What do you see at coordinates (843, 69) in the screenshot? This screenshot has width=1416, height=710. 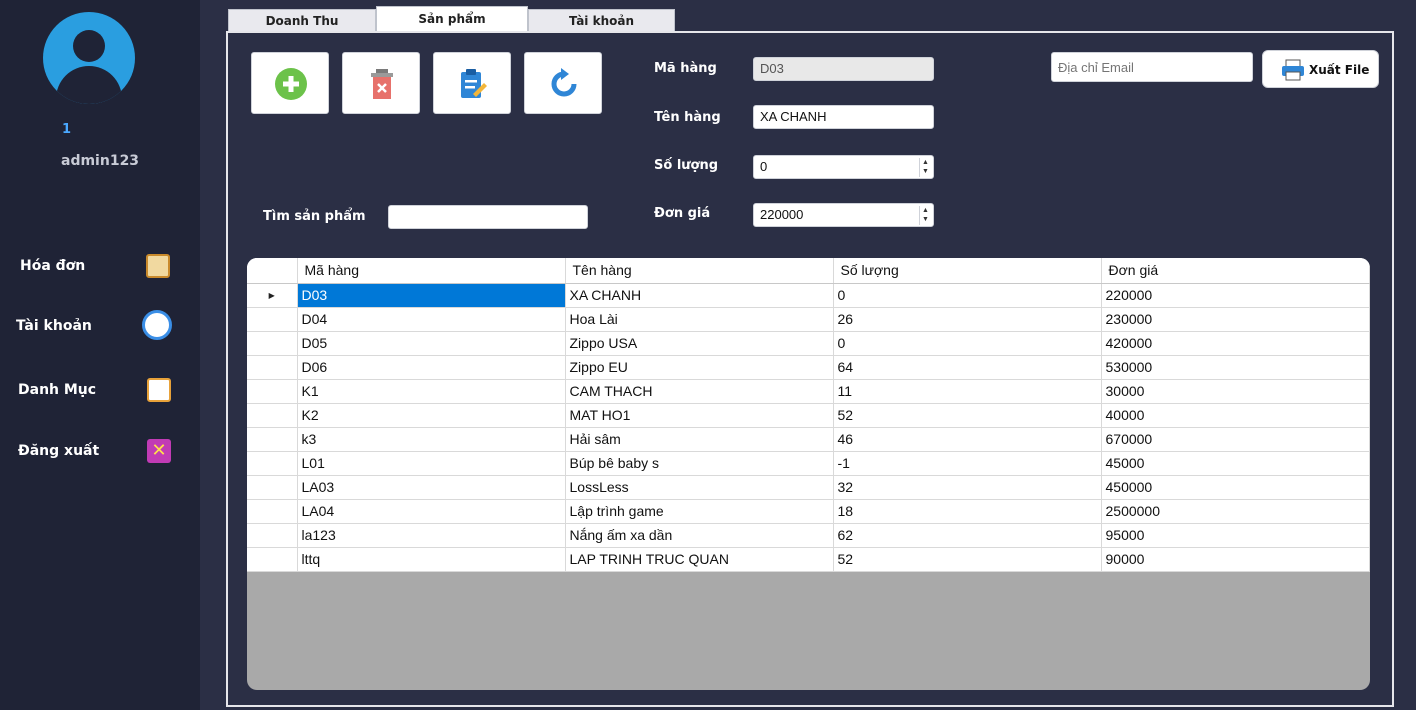 I see `ma-hang-field: D03` at bounding box center [843, 69].